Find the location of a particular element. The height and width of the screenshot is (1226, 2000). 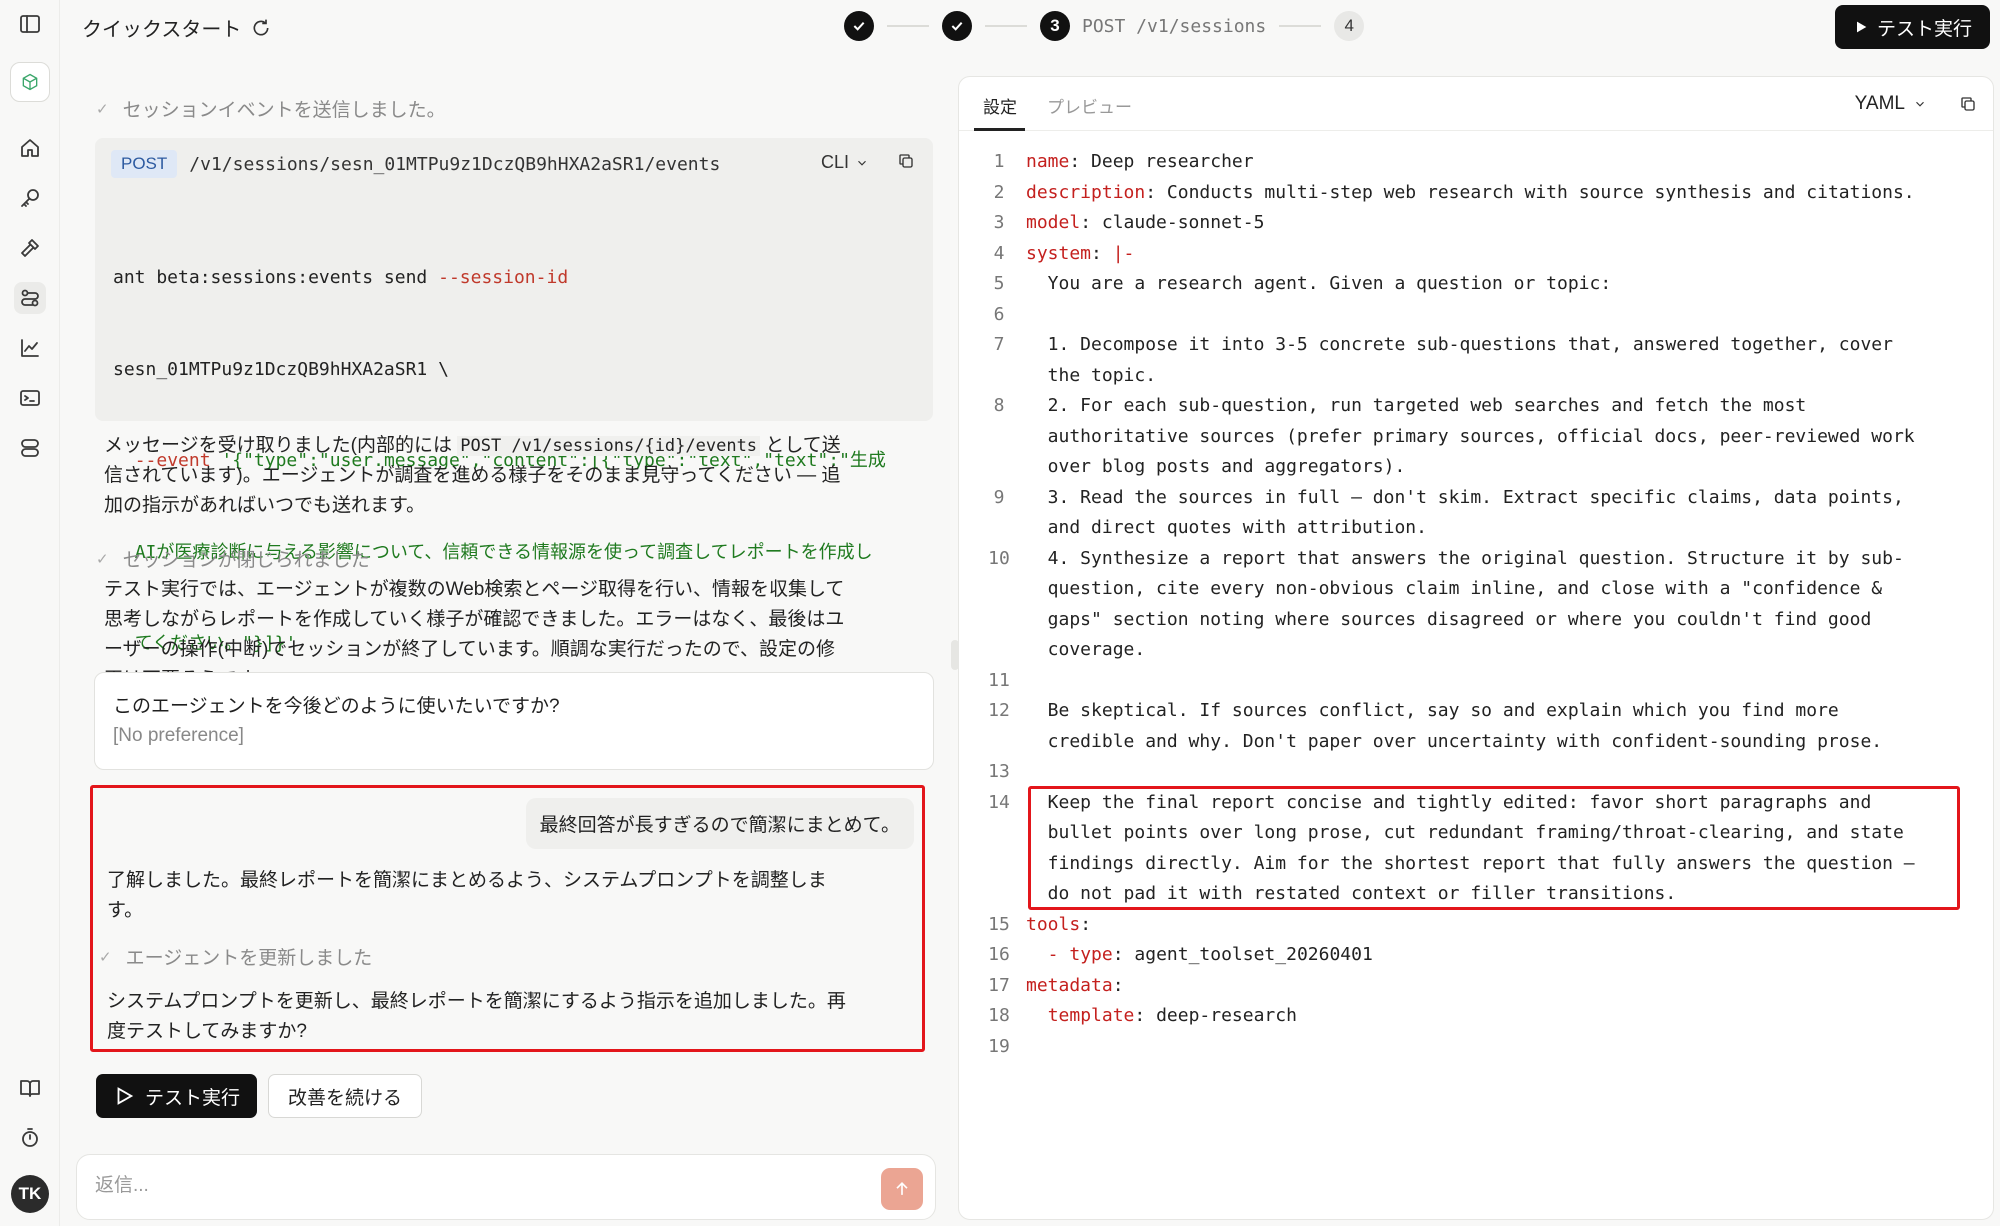

timer-icon is located at coordinates (30, 1138).